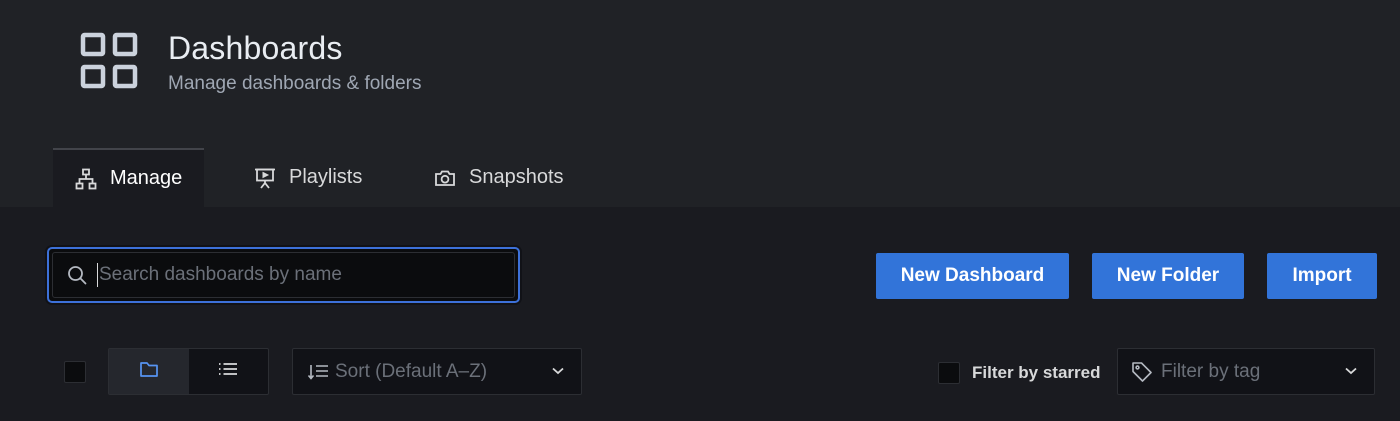  Describe the element at coordinates (86, 179) in the screenshot. I see `sitemap-icon` at that location.